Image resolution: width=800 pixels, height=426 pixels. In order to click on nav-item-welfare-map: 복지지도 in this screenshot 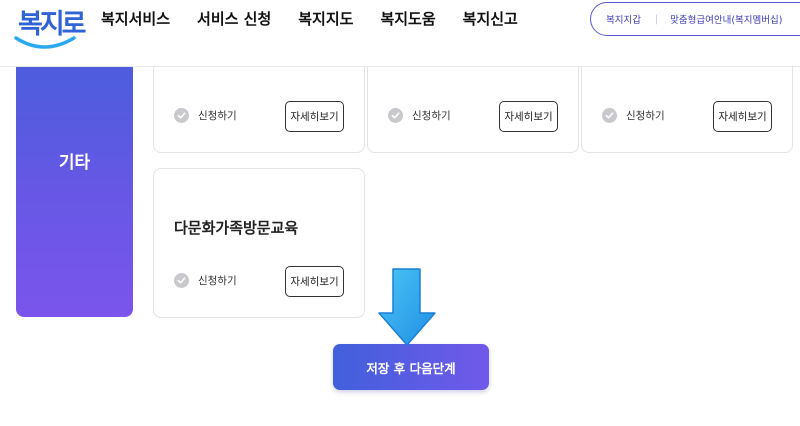, I will do `click(325, 19)`.